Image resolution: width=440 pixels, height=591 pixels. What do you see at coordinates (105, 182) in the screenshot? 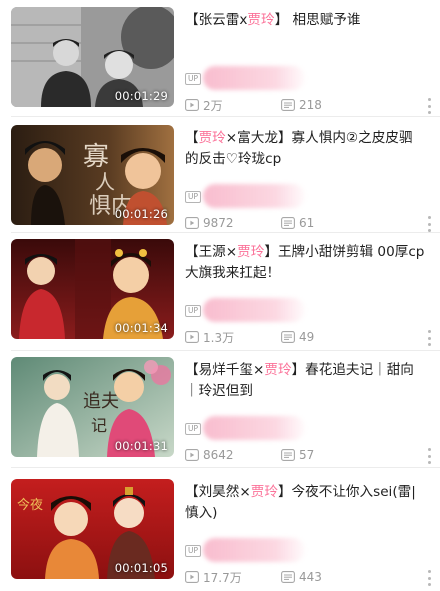
I see `svg-text: 人` at bounding box center [105, 182].